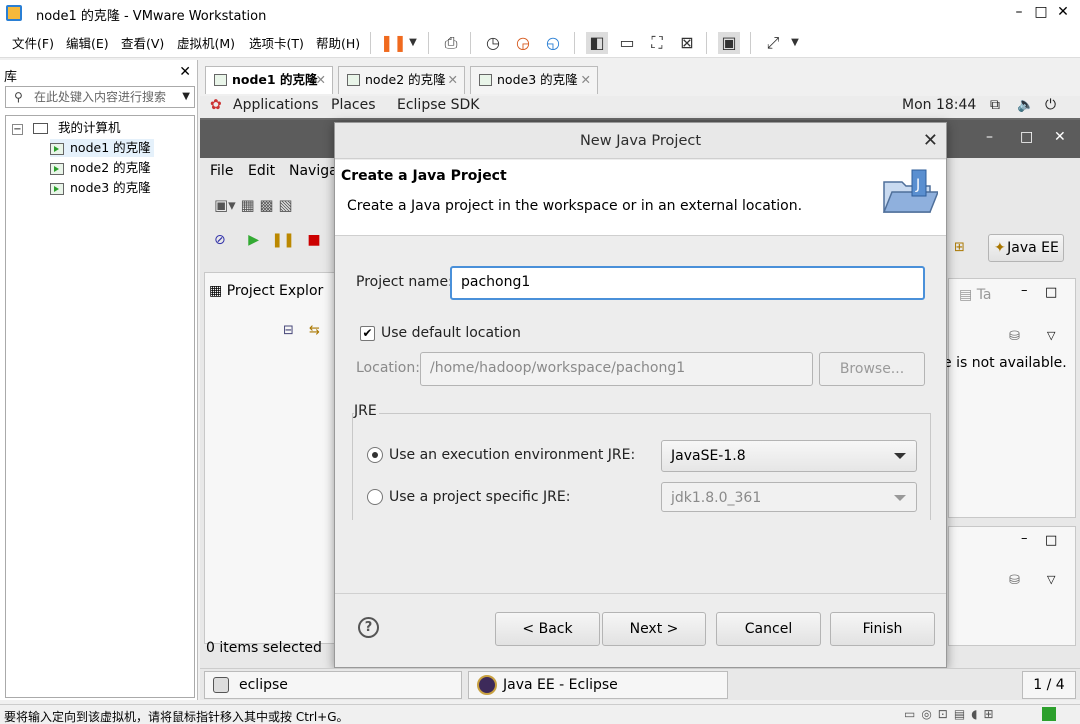 This screenshot has width=1080, height=724. Describe the element at coordinates (598, 685) in the screenshot. I see `taskbar-item-java-ee: Java EE - Eclipse` at that location.